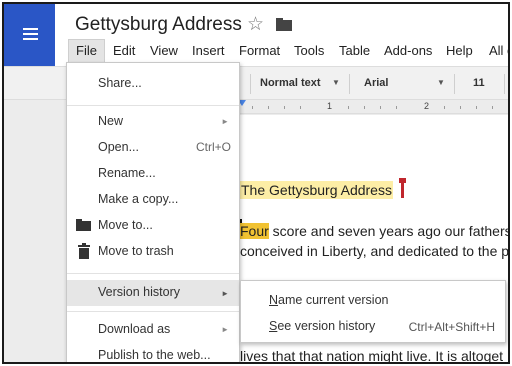  What do you see at coordinates (371, 107) in the screenshot?
I see `ruler: 1 2` at bounding box center [371, 107].